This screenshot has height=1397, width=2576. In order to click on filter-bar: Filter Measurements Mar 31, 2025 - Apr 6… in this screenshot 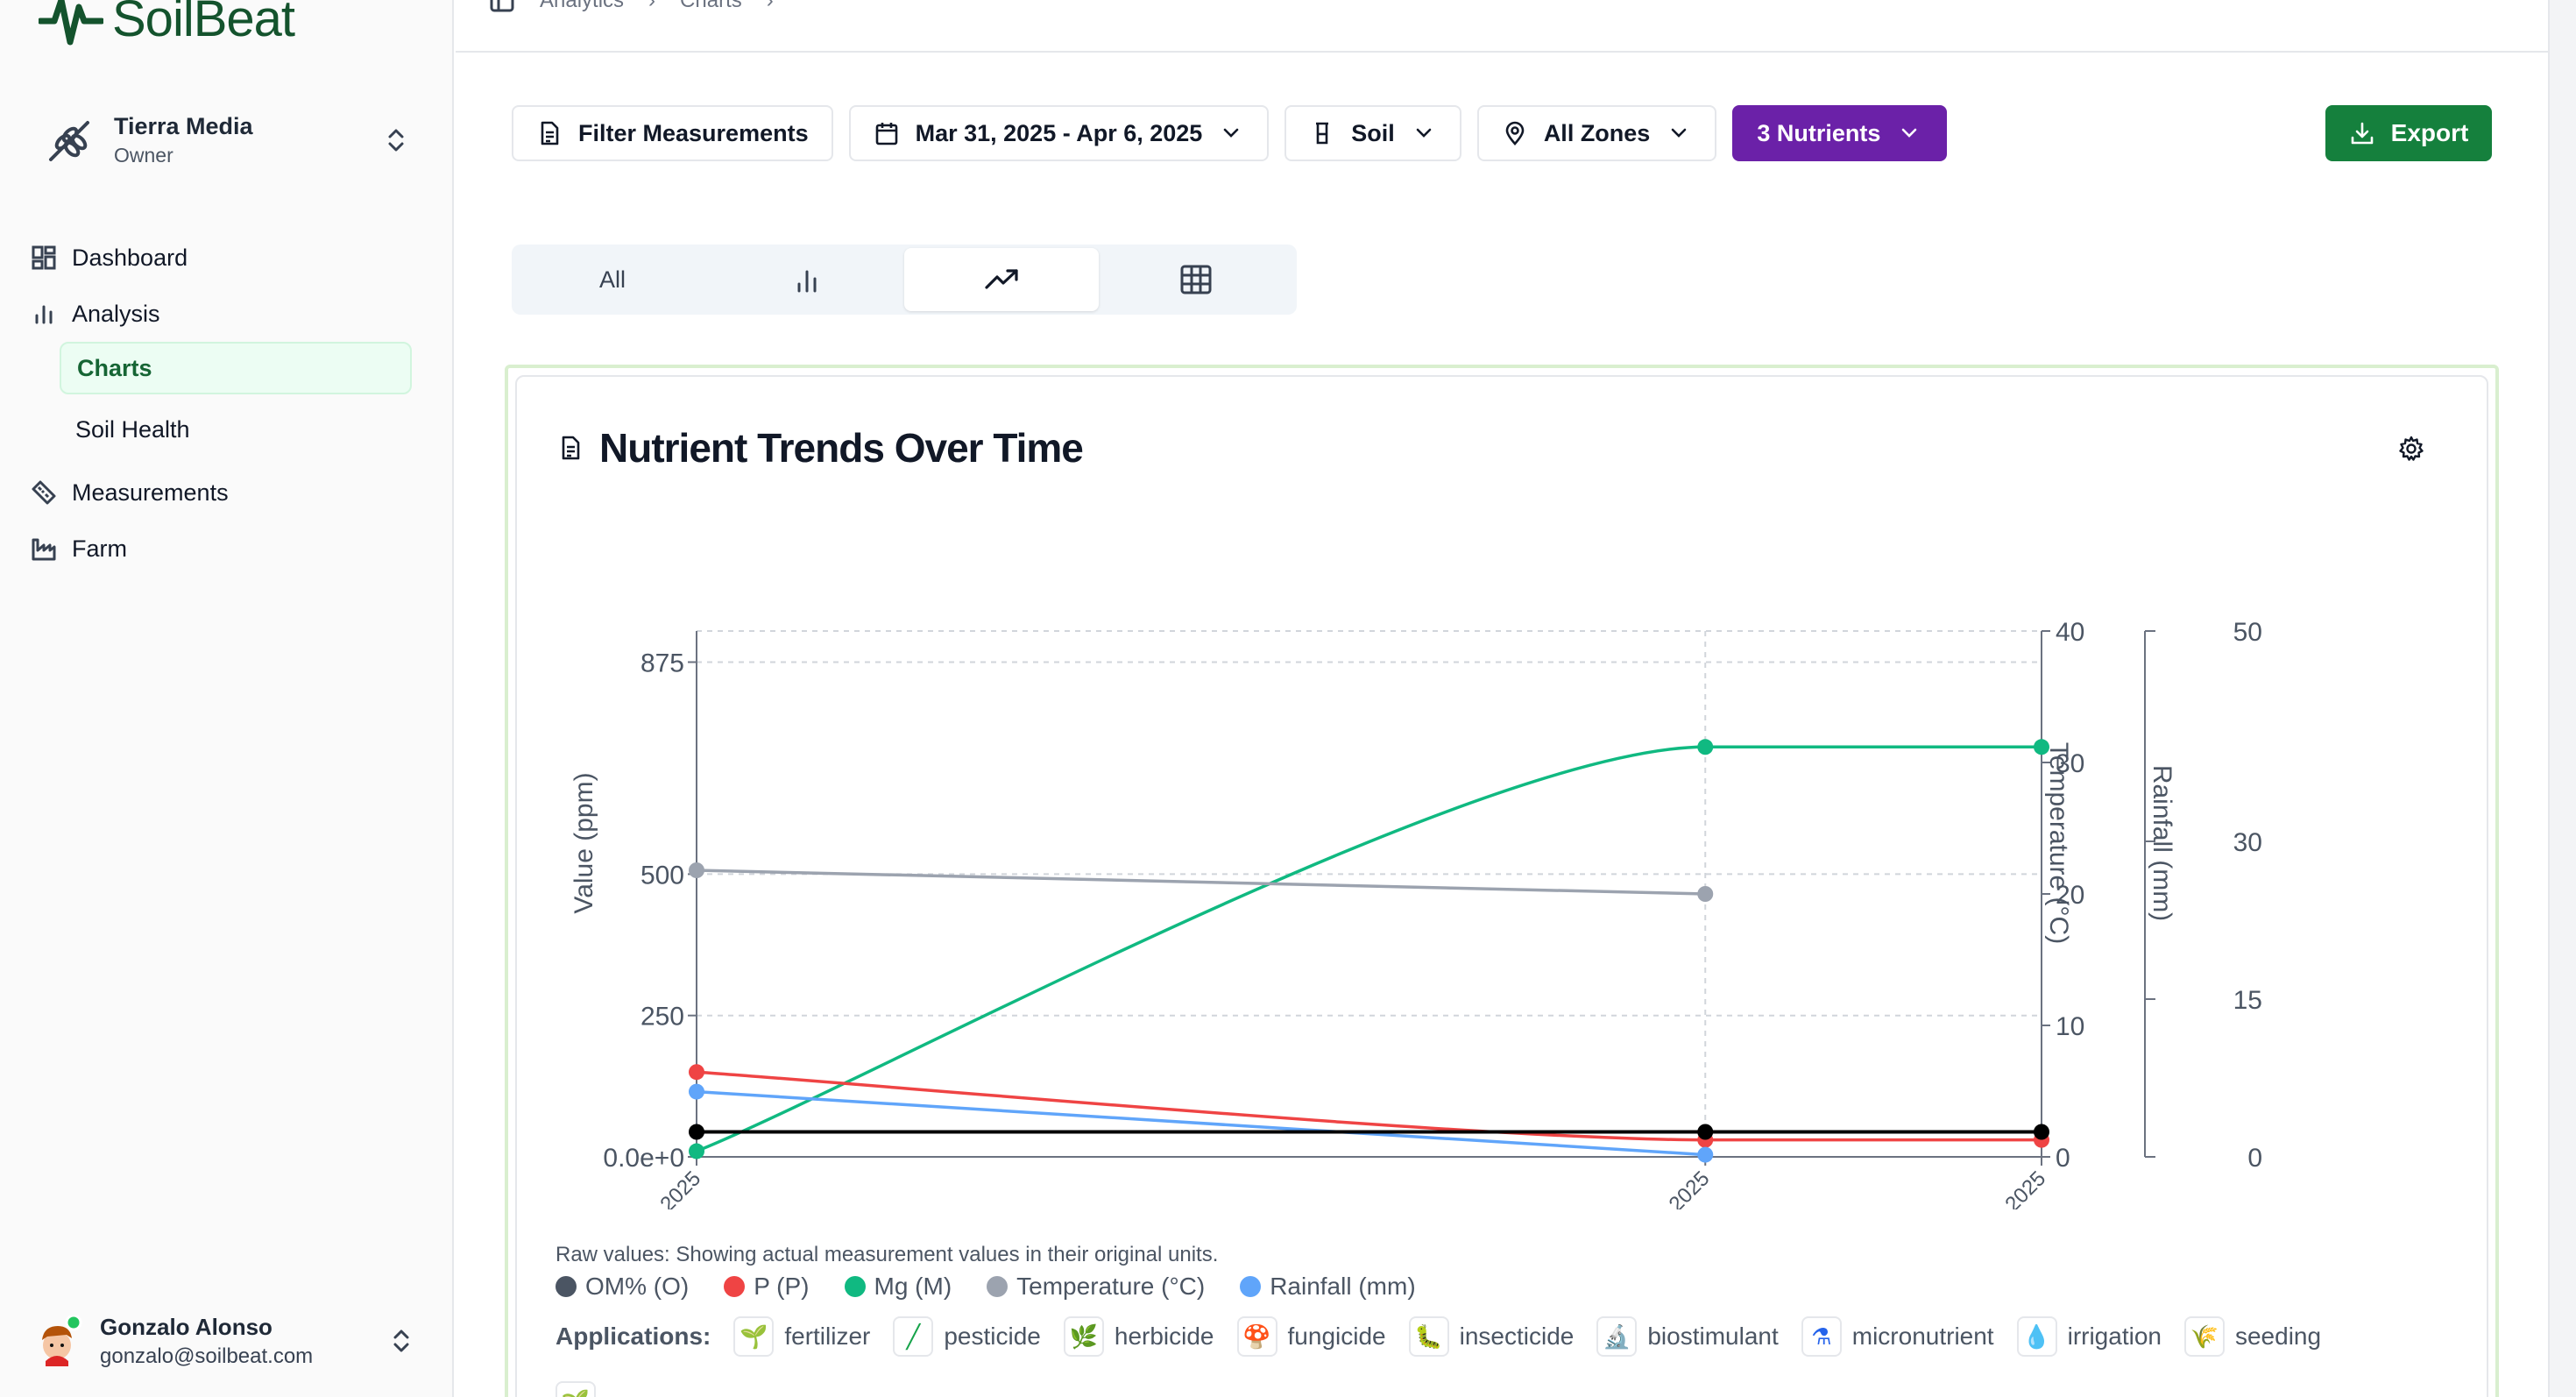, I will do `click(1230, 133)`.